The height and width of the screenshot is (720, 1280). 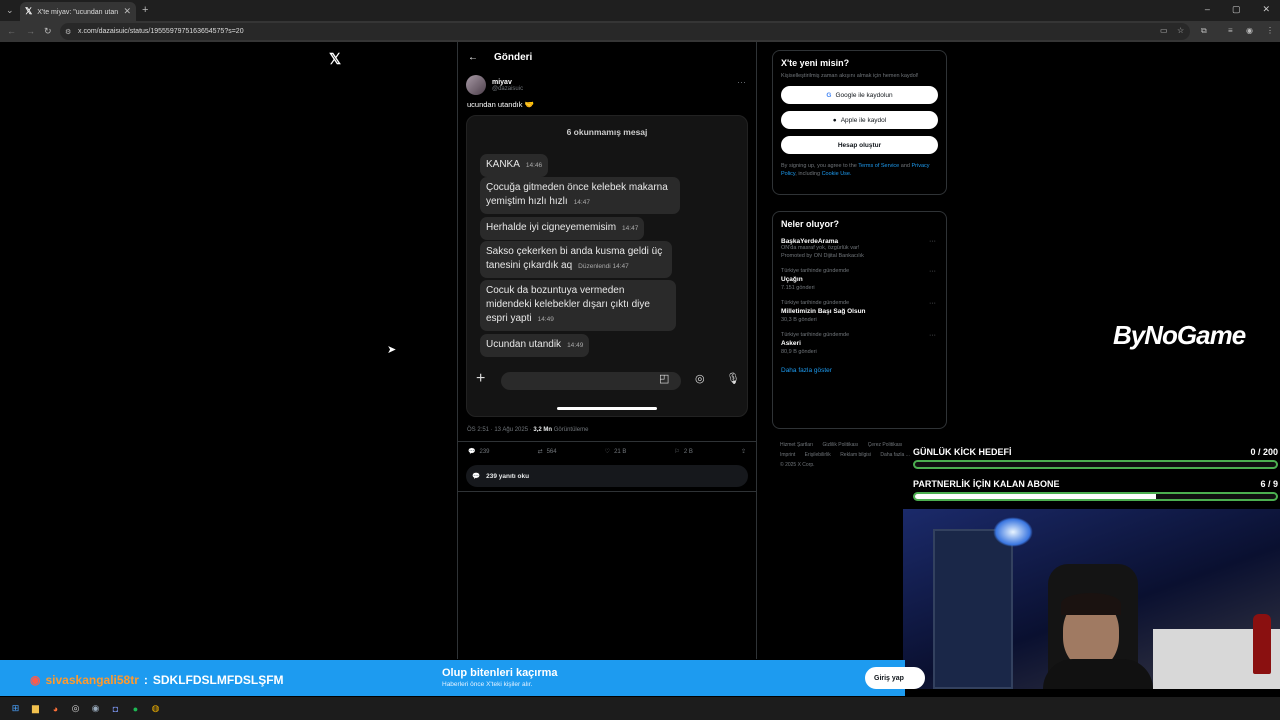 I want to click on new-tab-icon: +, so click(x=145, y=10).